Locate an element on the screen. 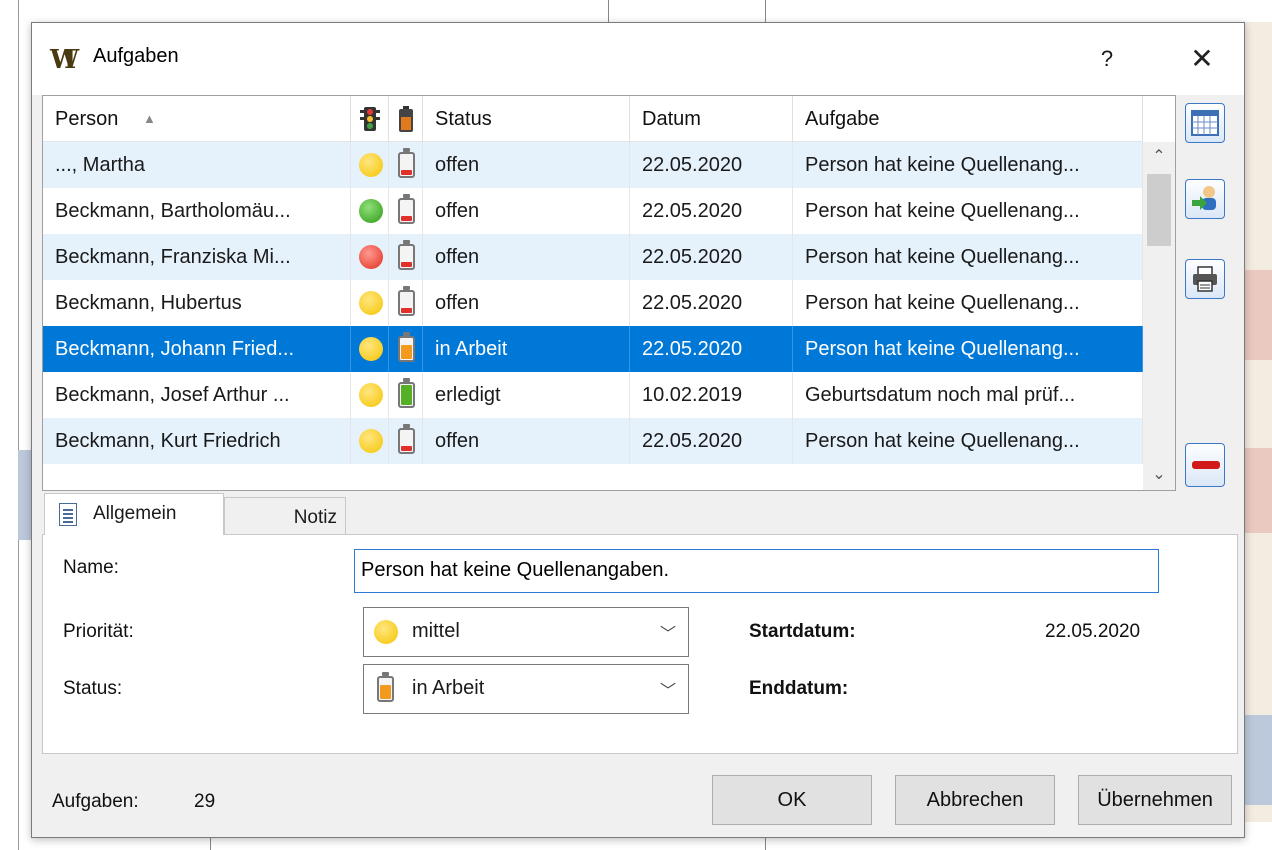 Image resolution: width=1272 pixels, height=850 pixels. battery-mid-icon is located at coordinates (406, 347).